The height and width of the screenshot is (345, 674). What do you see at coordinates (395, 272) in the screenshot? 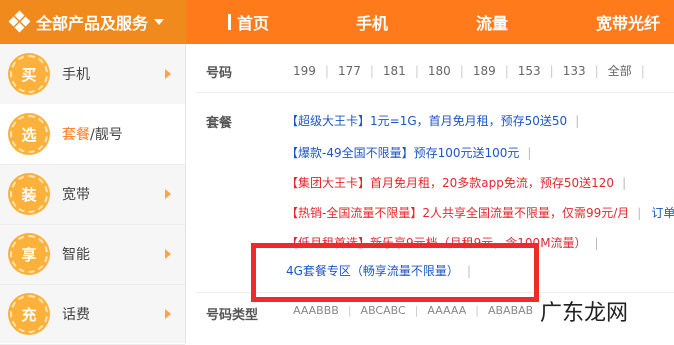
I see `highlight-box` at bounding box center [395, 272].